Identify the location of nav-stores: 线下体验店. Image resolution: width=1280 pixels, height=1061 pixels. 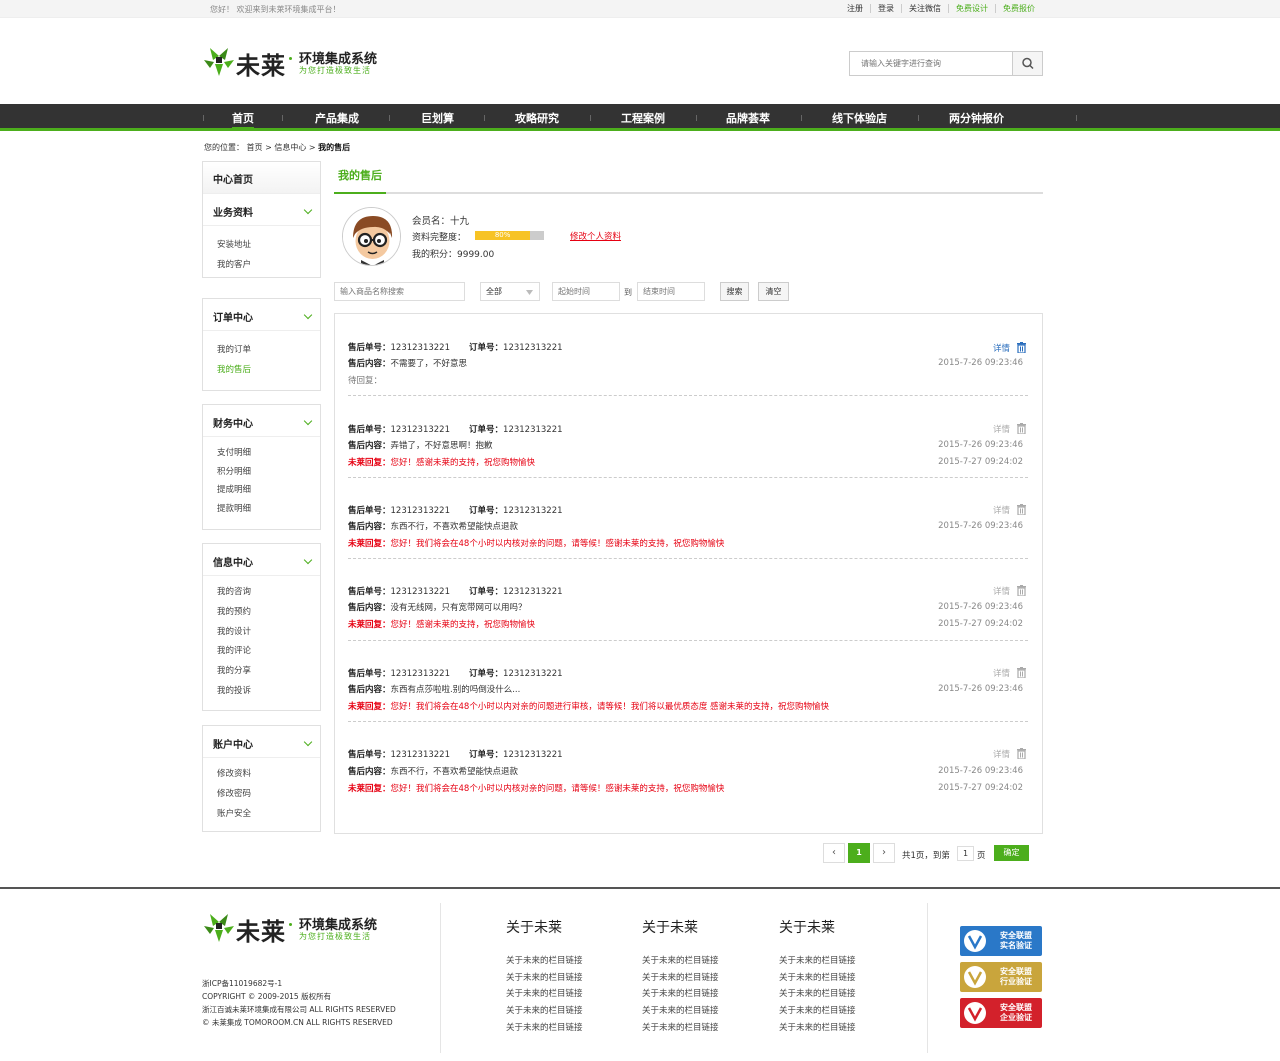
(859, 118).